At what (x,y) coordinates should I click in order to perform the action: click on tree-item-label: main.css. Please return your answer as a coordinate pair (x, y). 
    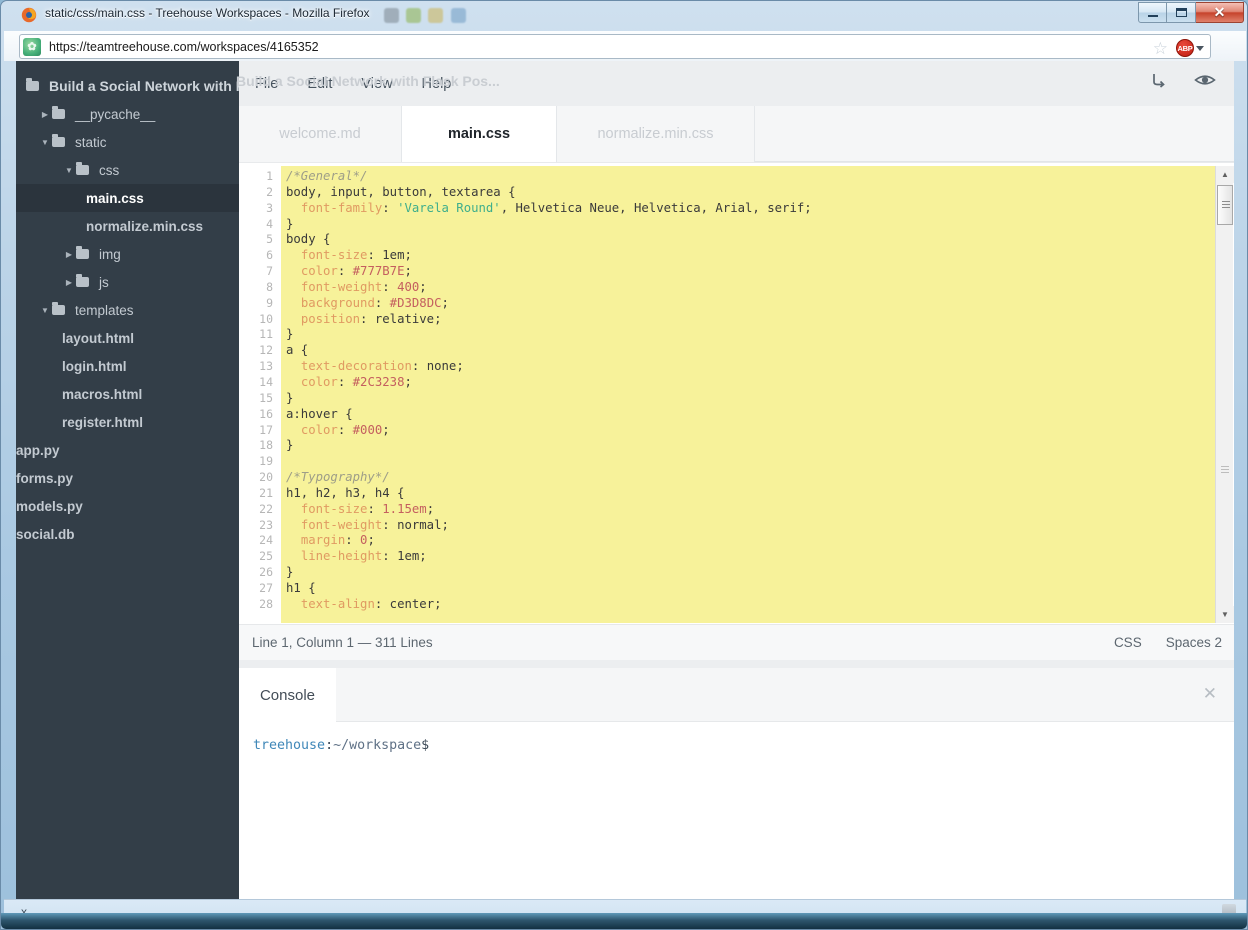
    Looking at the image, I should click on (115, 198).